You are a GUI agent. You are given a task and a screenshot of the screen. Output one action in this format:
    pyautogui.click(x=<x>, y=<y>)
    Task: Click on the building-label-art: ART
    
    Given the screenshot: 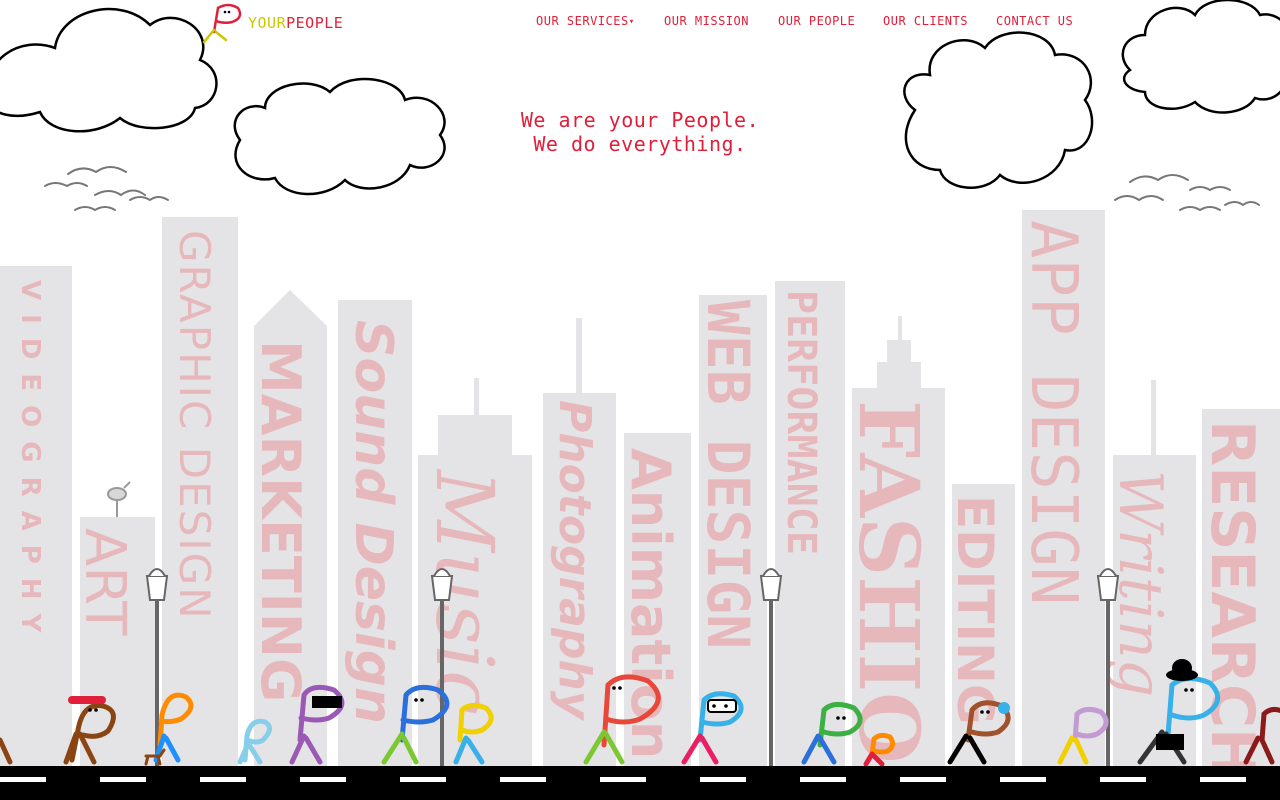 What is the action you would take?
    pyautogui.click(x=104, y=582)
    